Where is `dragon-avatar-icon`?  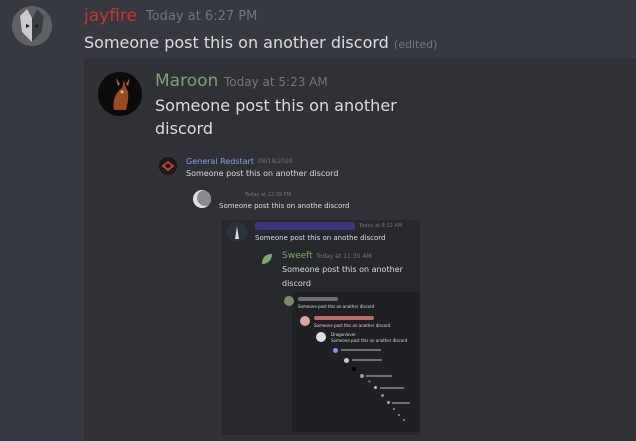 dragon-avatar-icon is located at coordinates (120, 94).